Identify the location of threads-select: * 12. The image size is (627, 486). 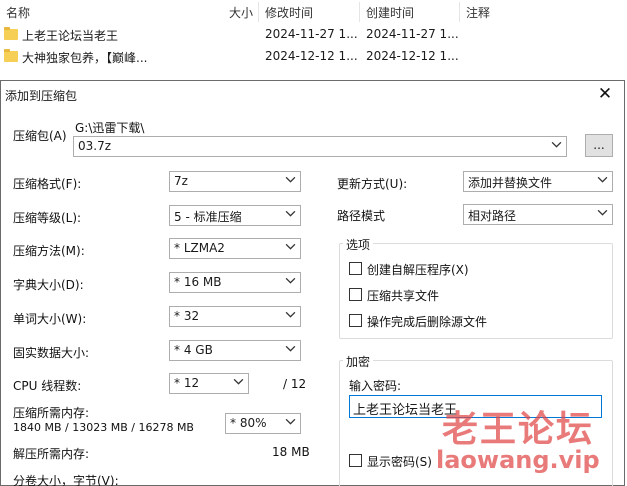
(209, 383).